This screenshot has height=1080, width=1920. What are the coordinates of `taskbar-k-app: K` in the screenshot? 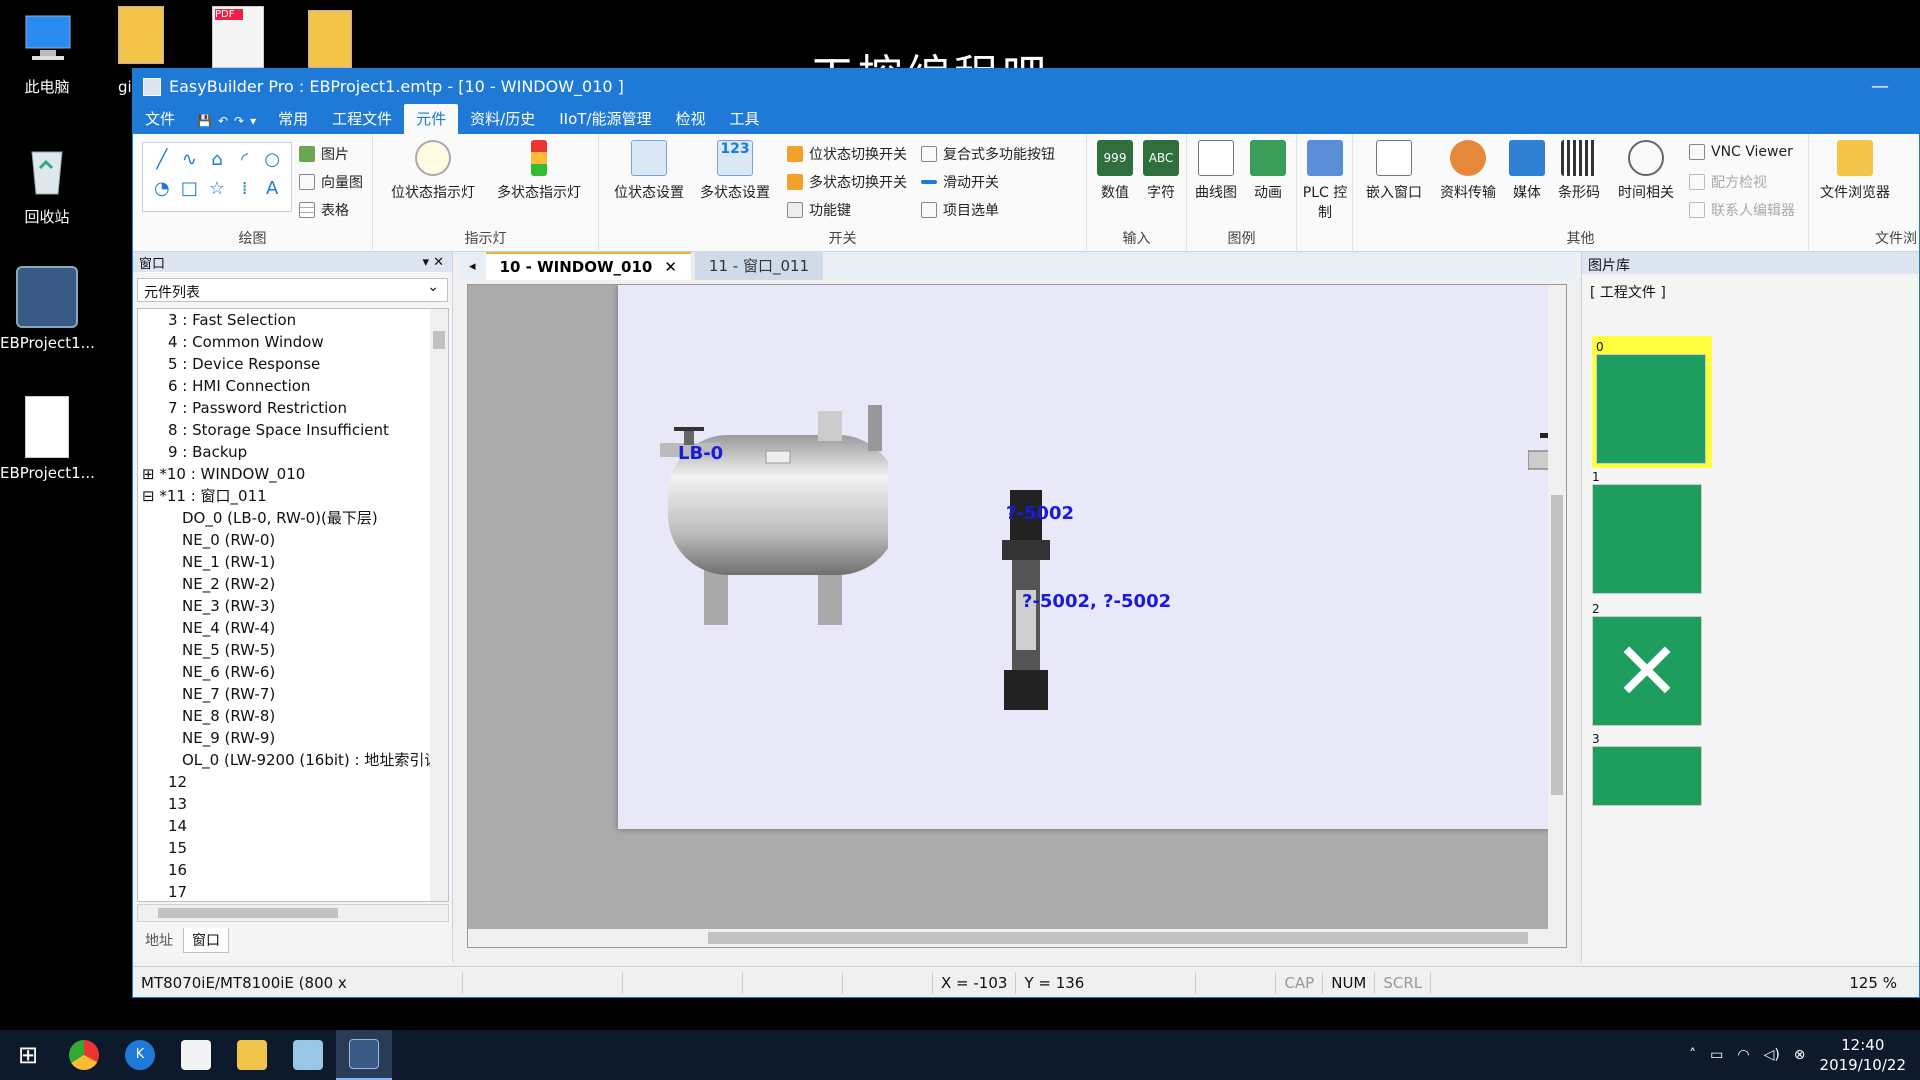 It's located at (140, 1055).